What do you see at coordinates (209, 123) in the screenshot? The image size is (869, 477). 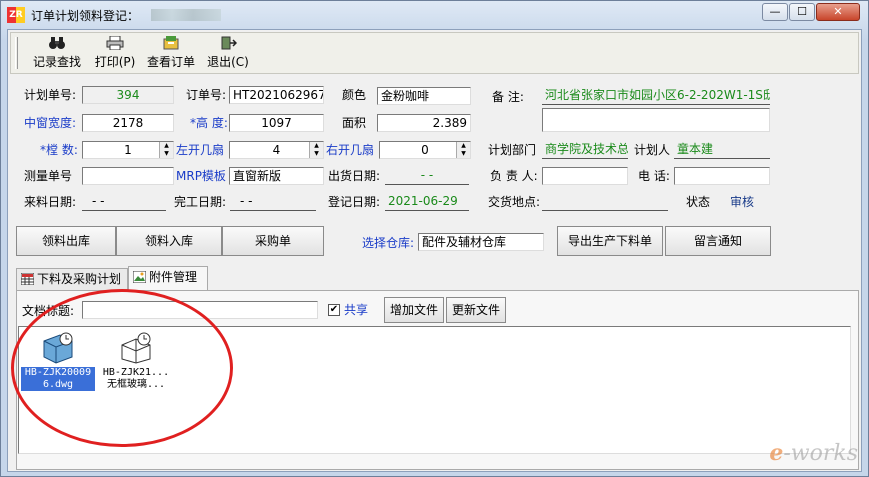 I see `height-label: *高 度:` at bounding box center [209, 123].